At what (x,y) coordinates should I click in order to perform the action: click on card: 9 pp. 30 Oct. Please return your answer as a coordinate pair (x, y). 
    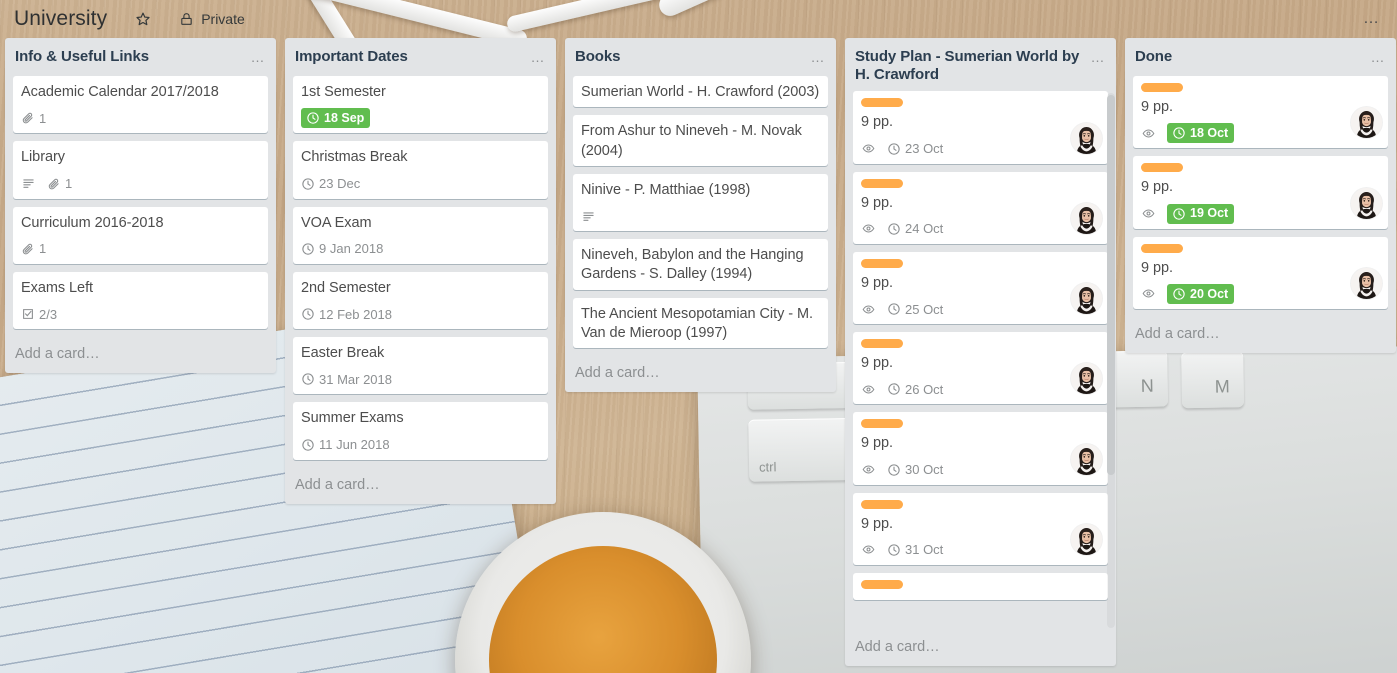
    Looking at the image, I should click on (980, 448).